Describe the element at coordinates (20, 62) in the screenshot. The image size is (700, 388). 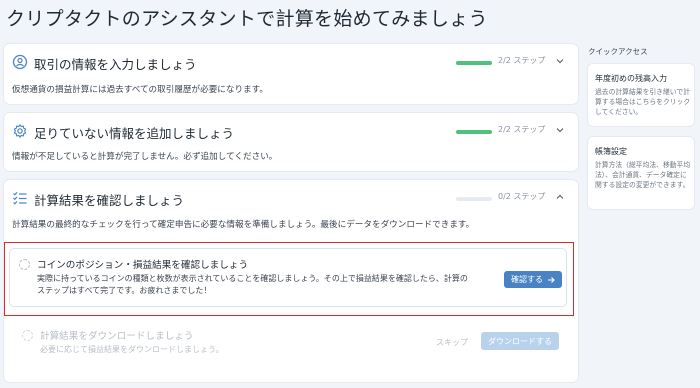
I see `user-settings-icon` at that location.